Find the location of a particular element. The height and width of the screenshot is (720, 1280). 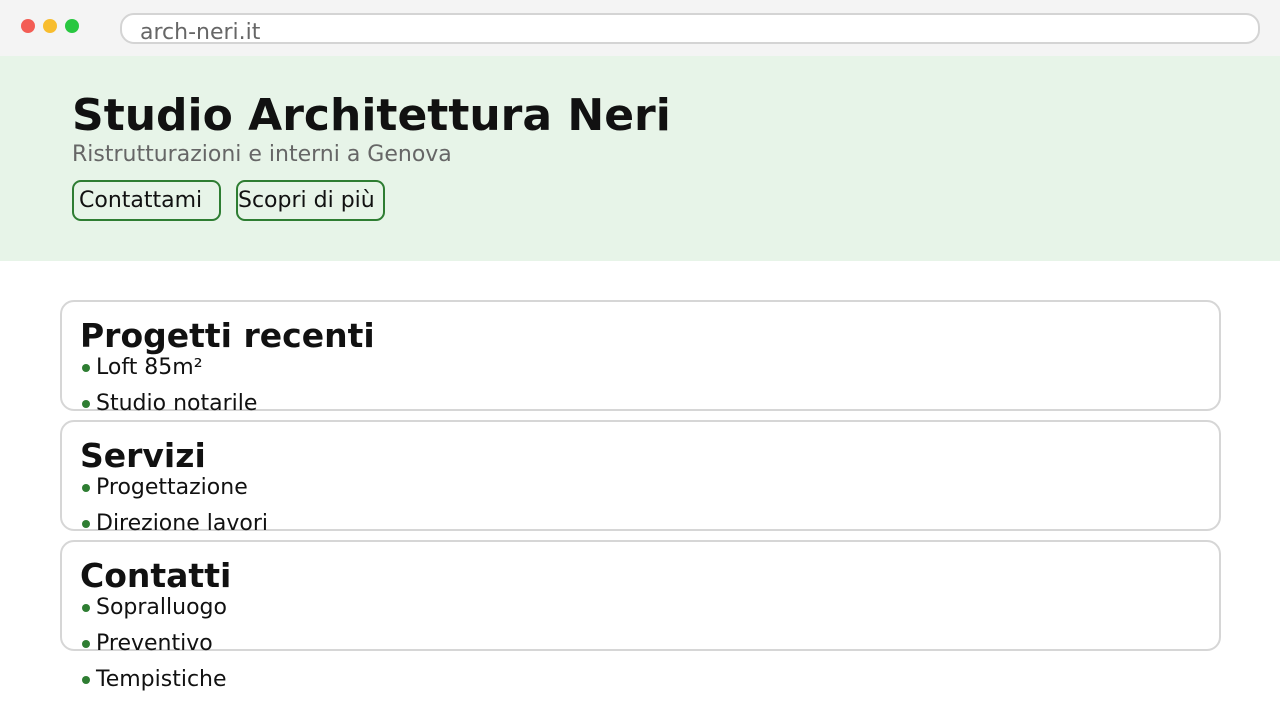

list-item: Direzione lavori is located at coordinates (174, 524).